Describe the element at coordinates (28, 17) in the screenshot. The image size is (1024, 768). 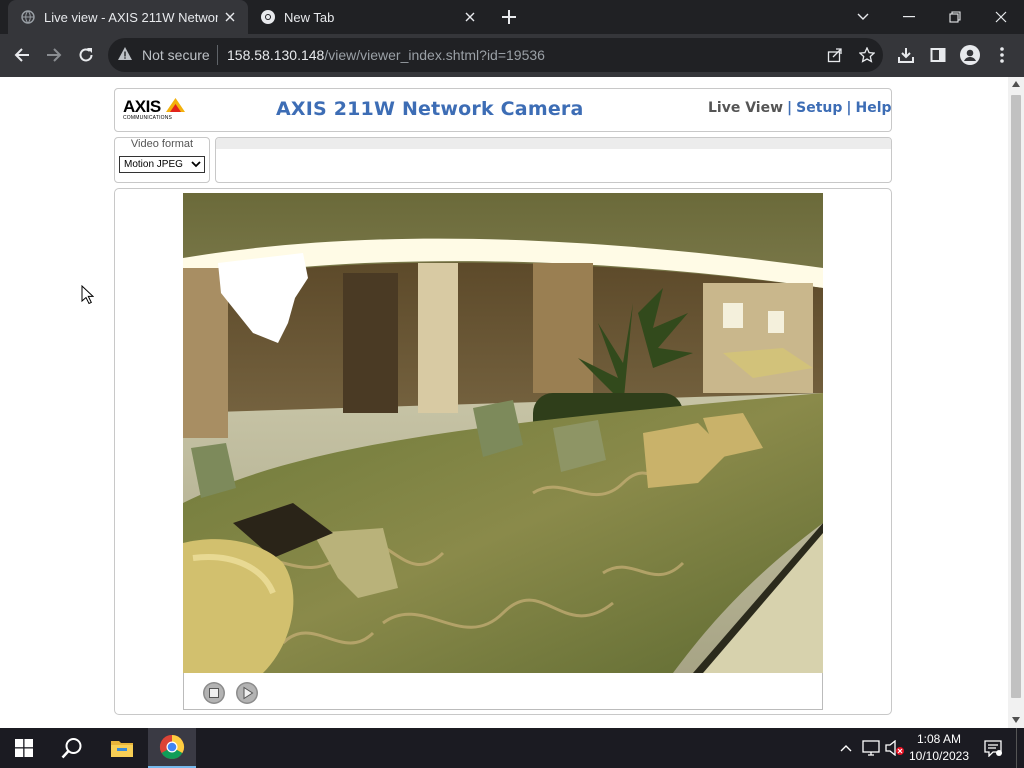
I see `globe-icon` at that location.